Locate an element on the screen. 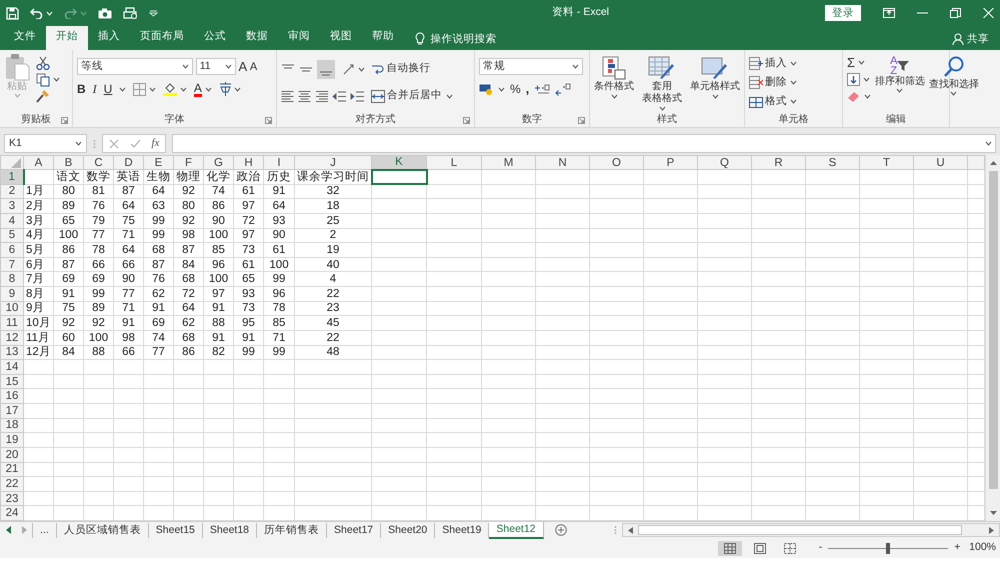 Image resolution: width=1000 pixels, height=563 pixels. row-header: 11 is located at coordinates (12, 323).